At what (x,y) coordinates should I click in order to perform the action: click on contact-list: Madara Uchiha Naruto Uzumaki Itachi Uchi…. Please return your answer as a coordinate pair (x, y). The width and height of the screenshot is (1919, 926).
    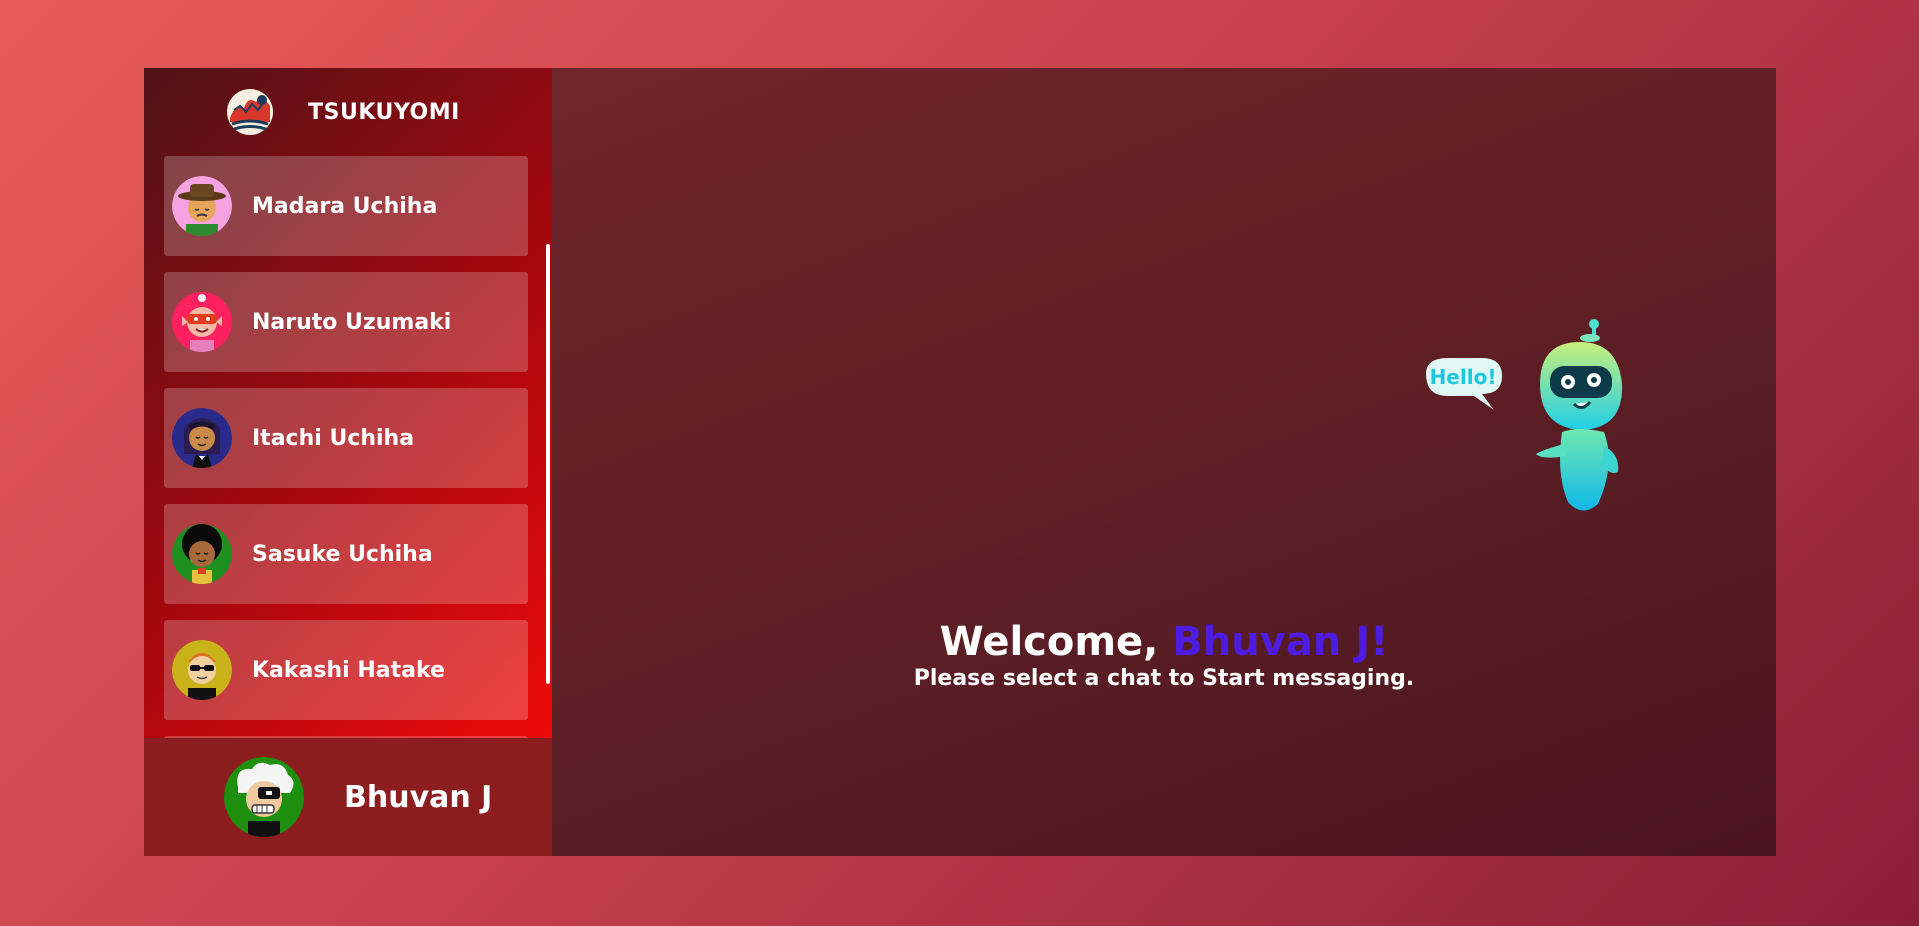
    Looking at the image, I should click on (348, 447).